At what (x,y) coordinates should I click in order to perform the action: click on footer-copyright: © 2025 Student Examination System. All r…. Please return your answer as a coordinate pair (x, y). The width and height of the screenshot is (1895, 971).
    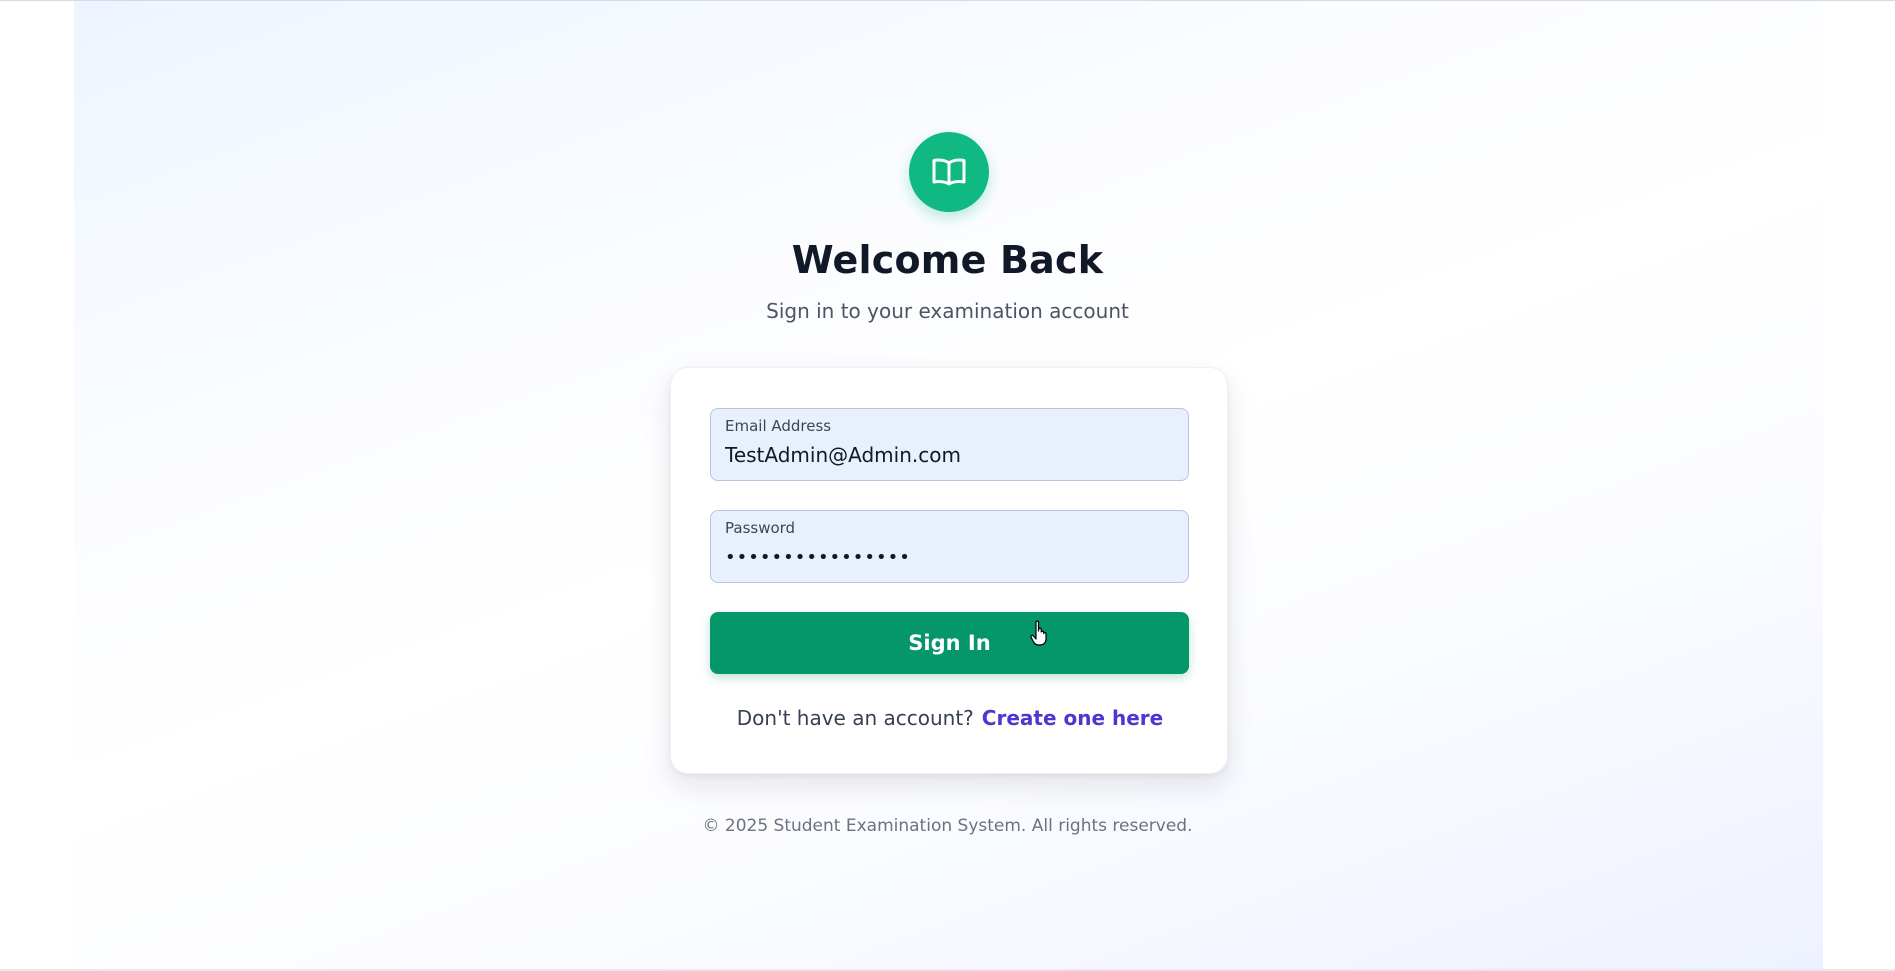
    Looking at the image, I should click on (947, 826).